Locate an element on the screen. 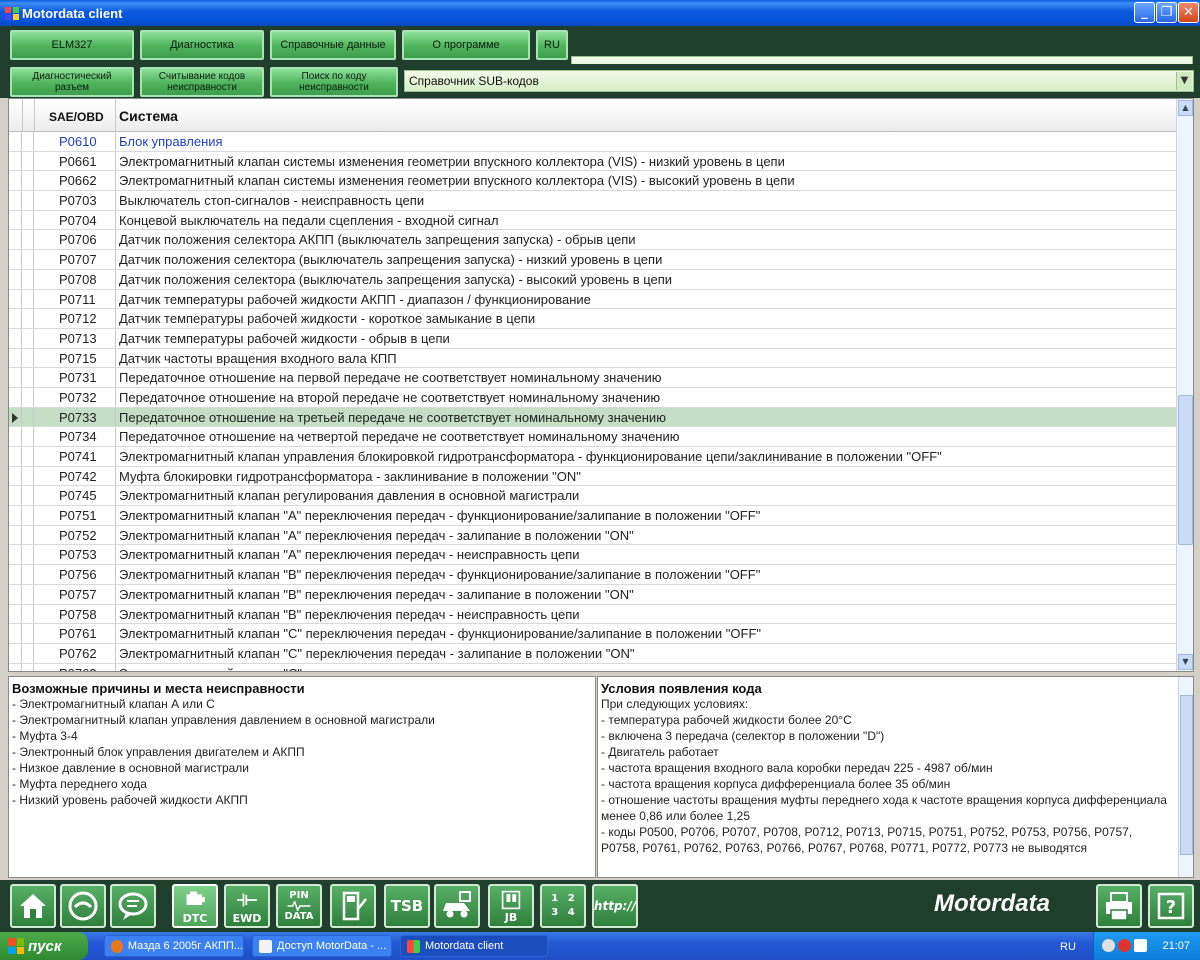 The image size is (1200, 960). dtc-button: DTC is located at coordinates (195, 906).